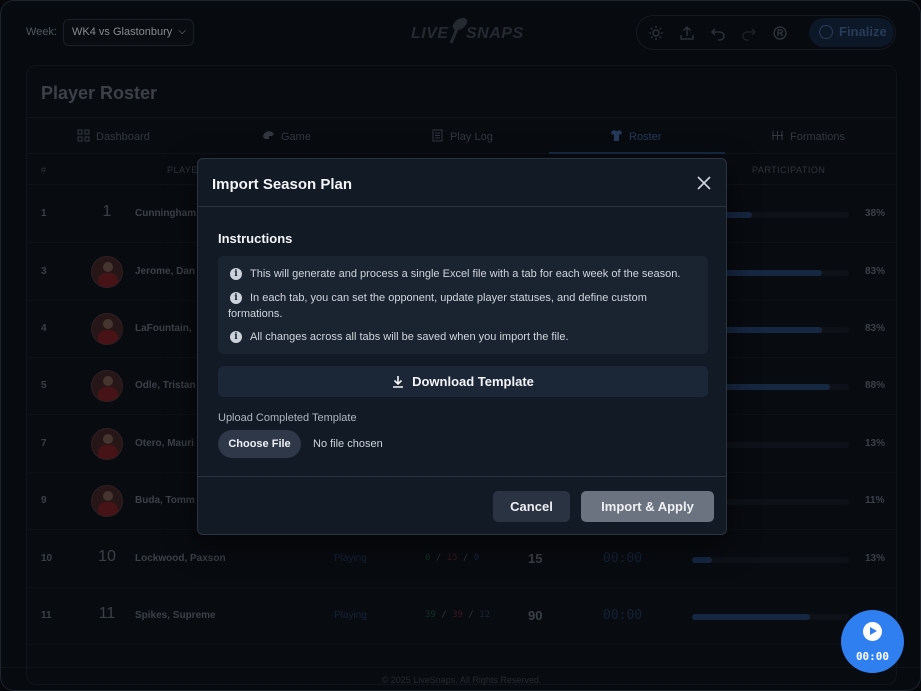 This screenshot has height=691, width=921. What do you see at coordinates (255, 238) in the screenshot?
I see `instructions-heading: Instructions` at bounding box center [255, 238].